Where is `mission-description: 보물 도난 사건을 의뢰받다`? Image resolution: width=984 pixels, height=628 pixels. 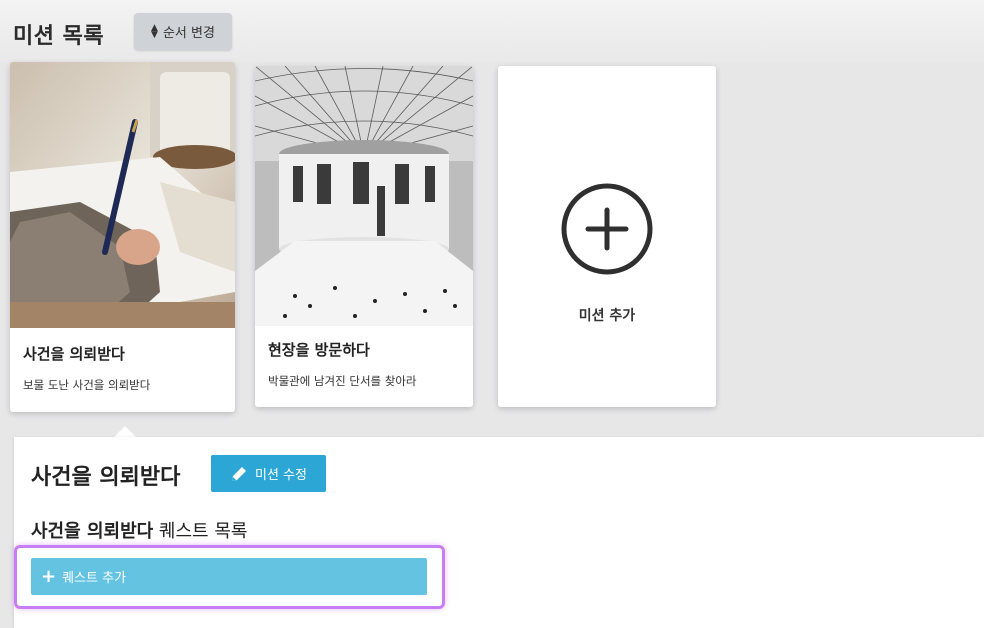
mission-description: 보물 도난 사건을 의뢰받다 is located at coordinates (87, 385).